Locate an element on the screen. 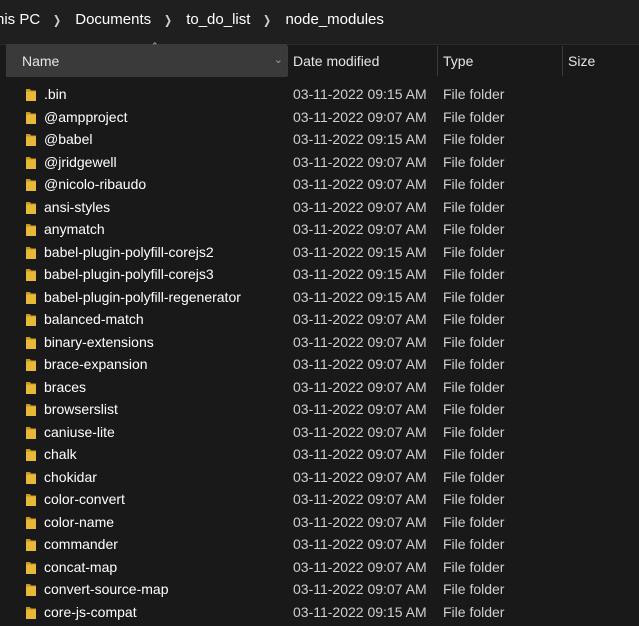 The height and width of the screenshot is (626, 639). item-name: @ampproject is located at coordinates (86, 116).